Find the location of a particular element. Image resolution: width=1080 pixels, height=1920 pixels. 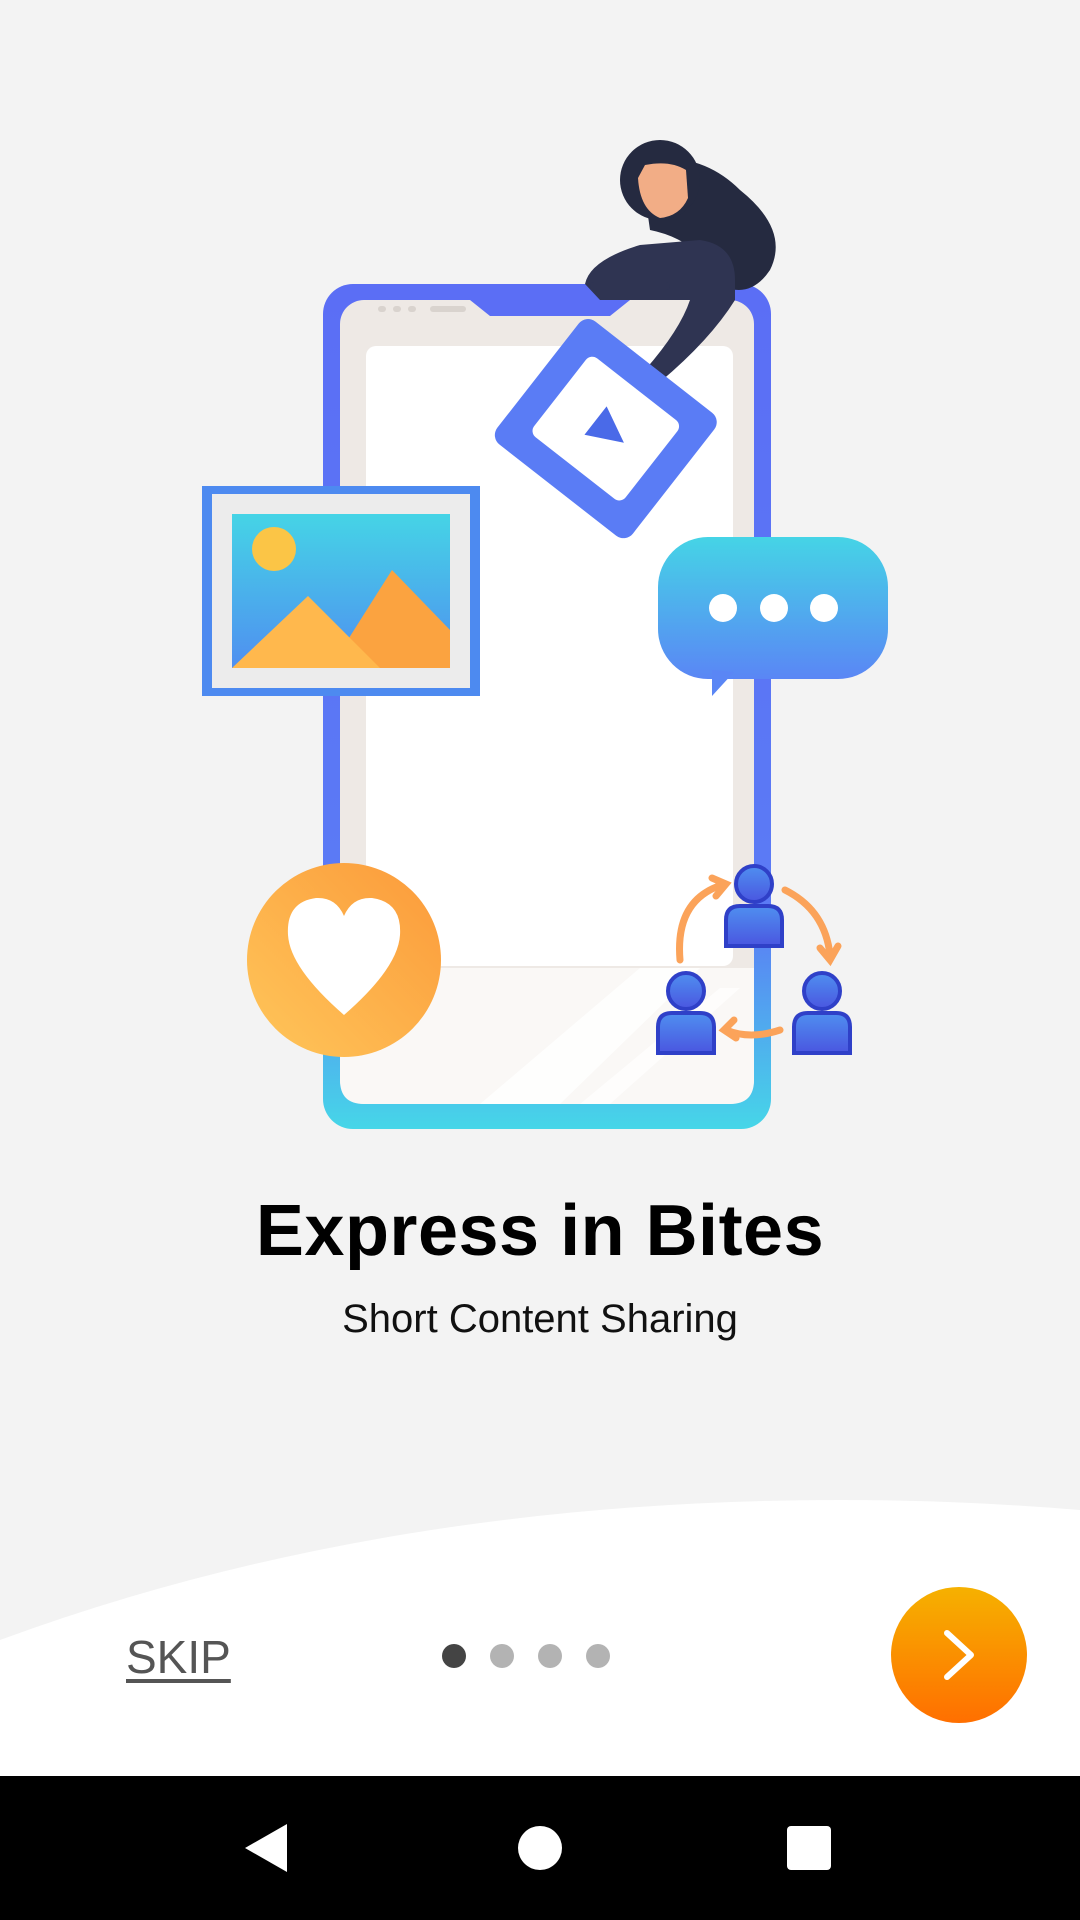

page-title: Express in Bites is located at coordinates (540, 1231).